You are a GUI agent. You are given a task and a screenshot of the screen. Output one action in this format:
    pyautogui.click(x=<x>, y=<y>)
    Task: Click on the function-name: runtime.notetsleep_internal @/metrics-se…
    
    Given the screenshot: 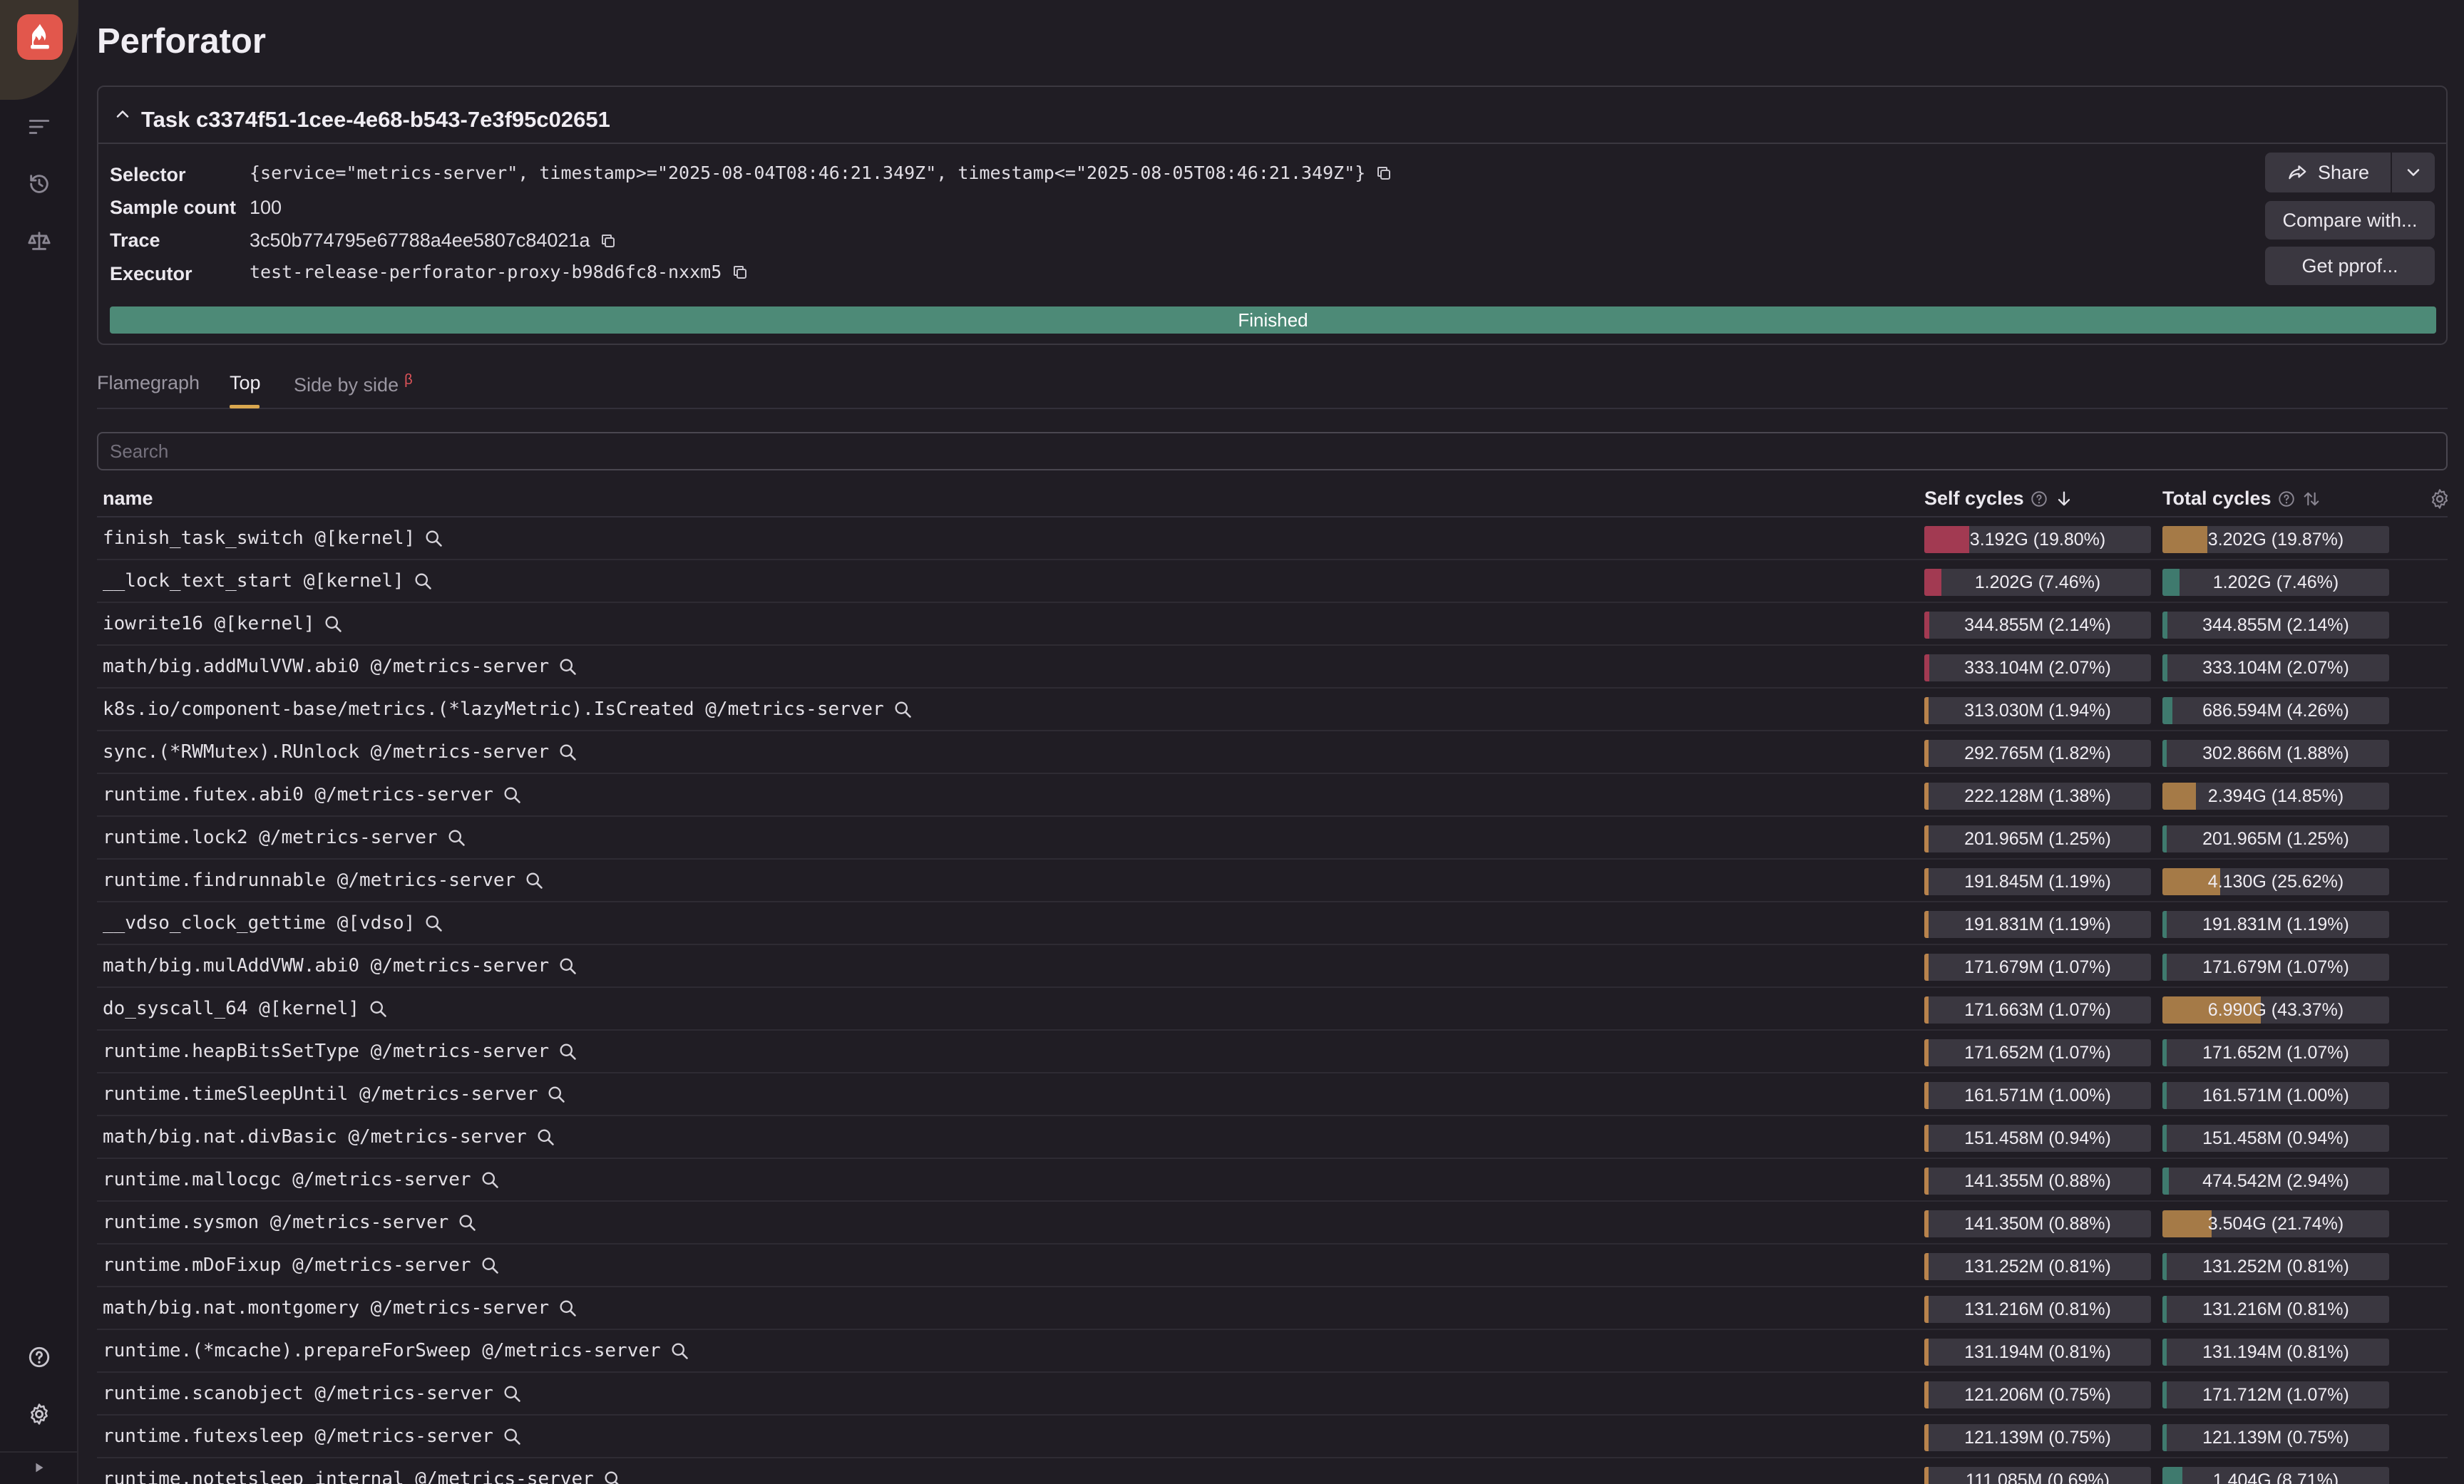 What is the action you would take?
    pyautogui.click(x=348, y=1476)
    